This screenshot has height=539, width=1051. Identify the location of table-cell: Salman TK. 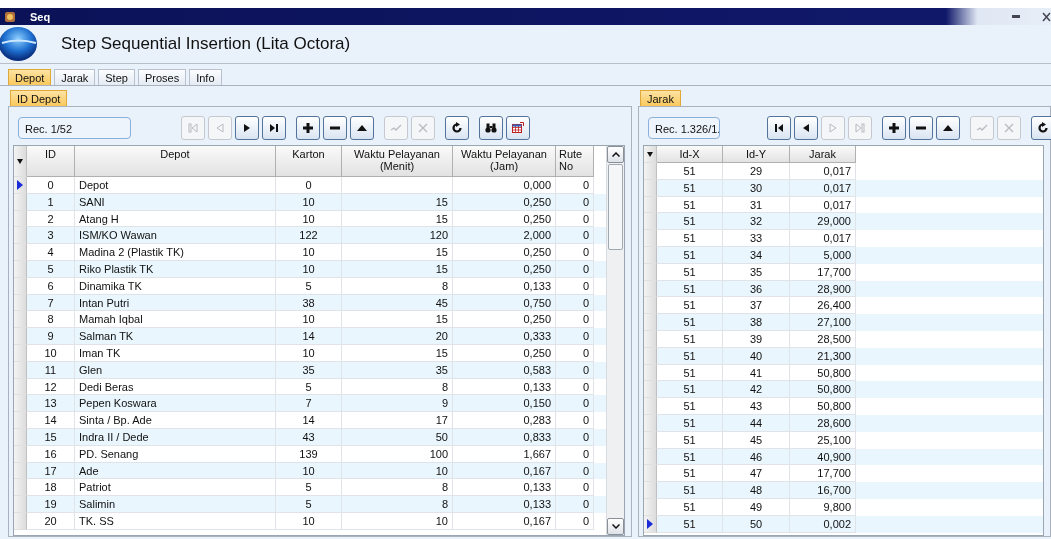
(175, 336).